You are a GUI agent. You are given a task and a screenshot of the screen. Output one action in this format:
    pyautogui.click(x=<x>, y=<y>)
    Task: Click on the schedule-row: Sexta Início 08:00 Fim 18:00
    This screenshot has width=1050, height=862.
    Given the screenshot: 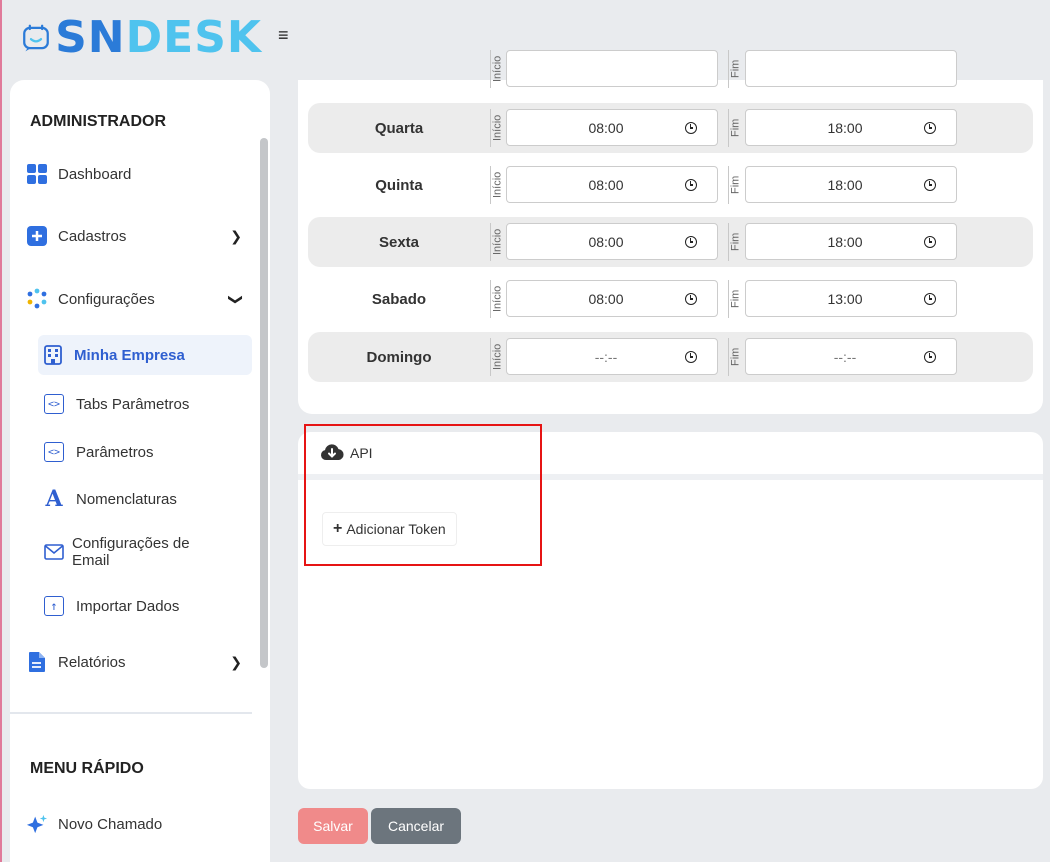 What is the action you would take?
    pyautogui.click(x=670, y=242)
    